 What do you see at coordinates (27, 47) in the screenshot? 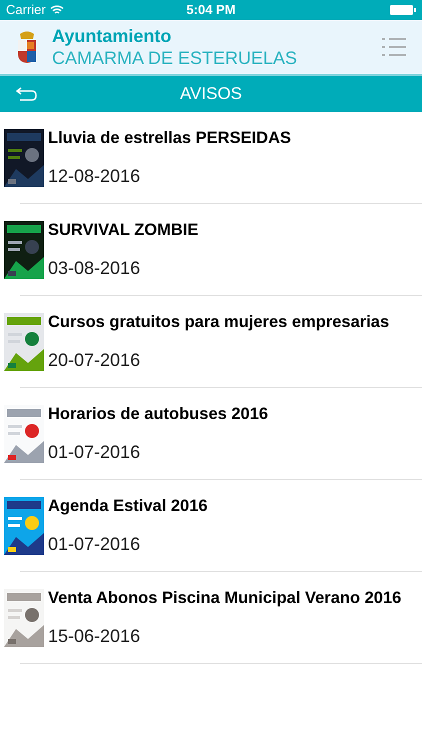
I see `coat-of-arms-icon` at bounding box center [27, 47].